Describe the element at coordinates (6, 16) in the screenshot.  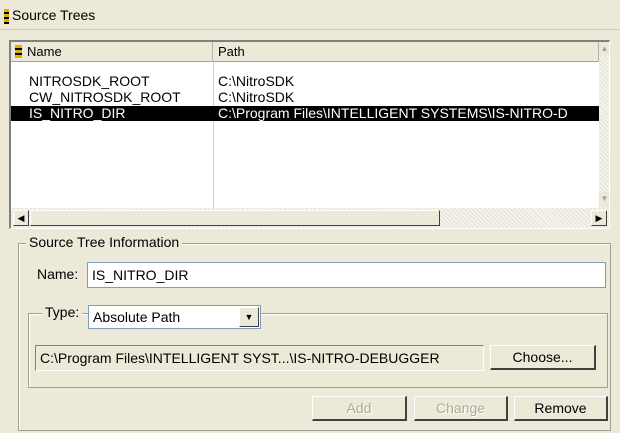
I see `source-trees-icon` at that location.